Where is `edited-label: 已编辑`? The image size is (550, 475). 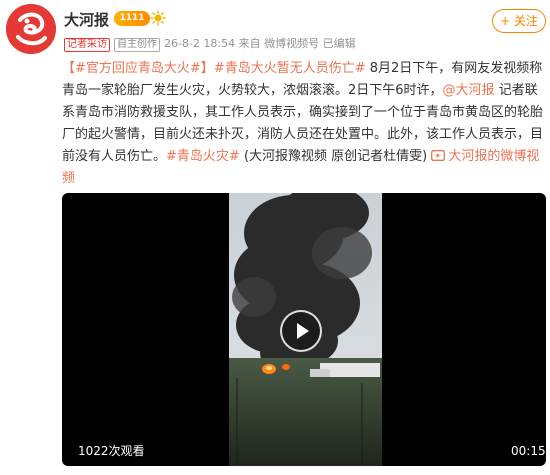 edited-label: 已编辑 is located at coordinates (339, 43).